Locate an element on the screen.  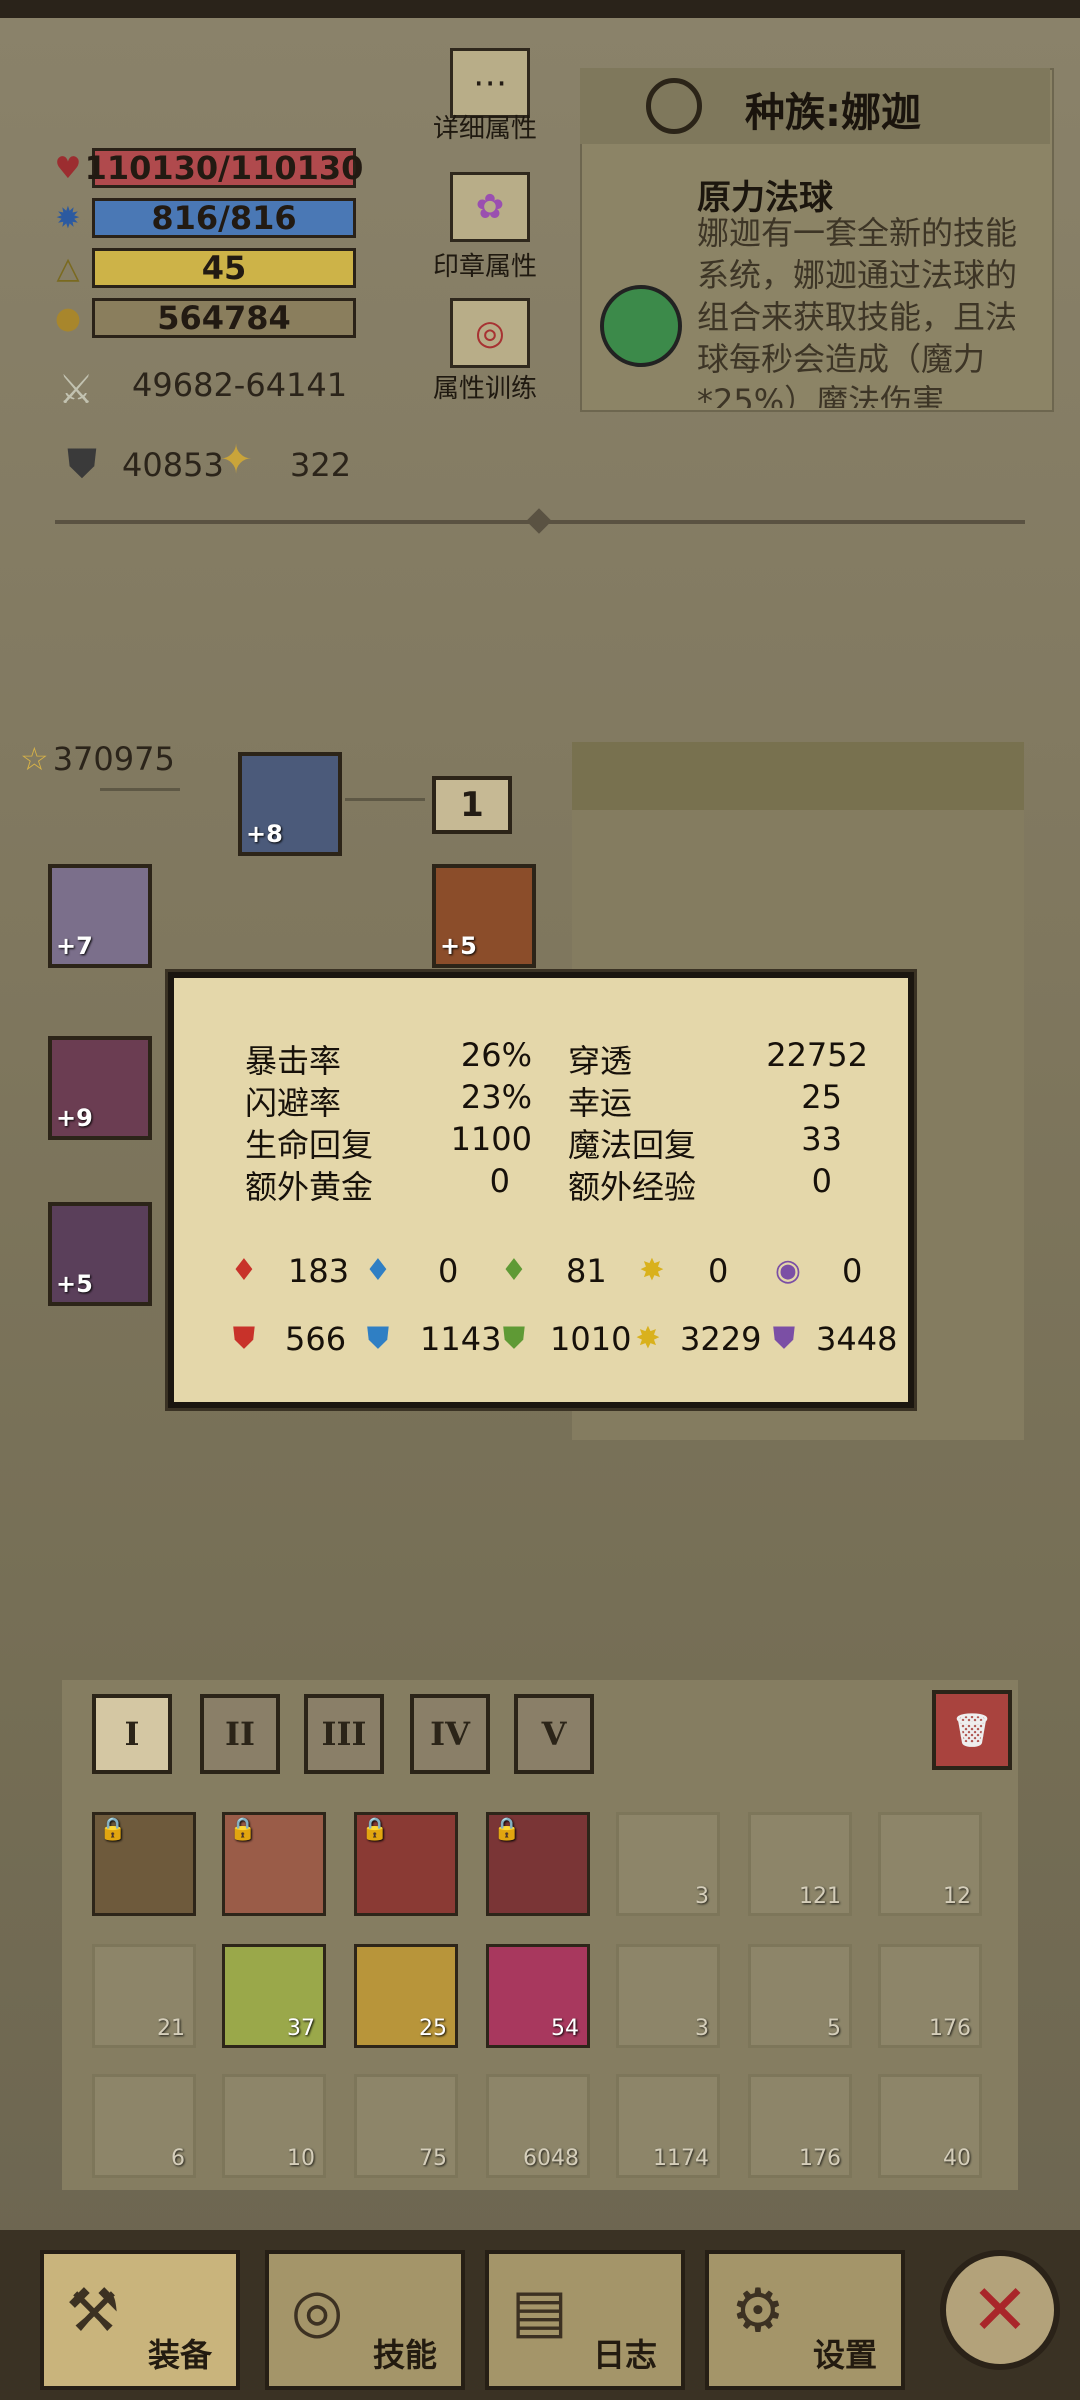
nav-skill-button: ◎ 技能 is located at coordinates (365, 2320).